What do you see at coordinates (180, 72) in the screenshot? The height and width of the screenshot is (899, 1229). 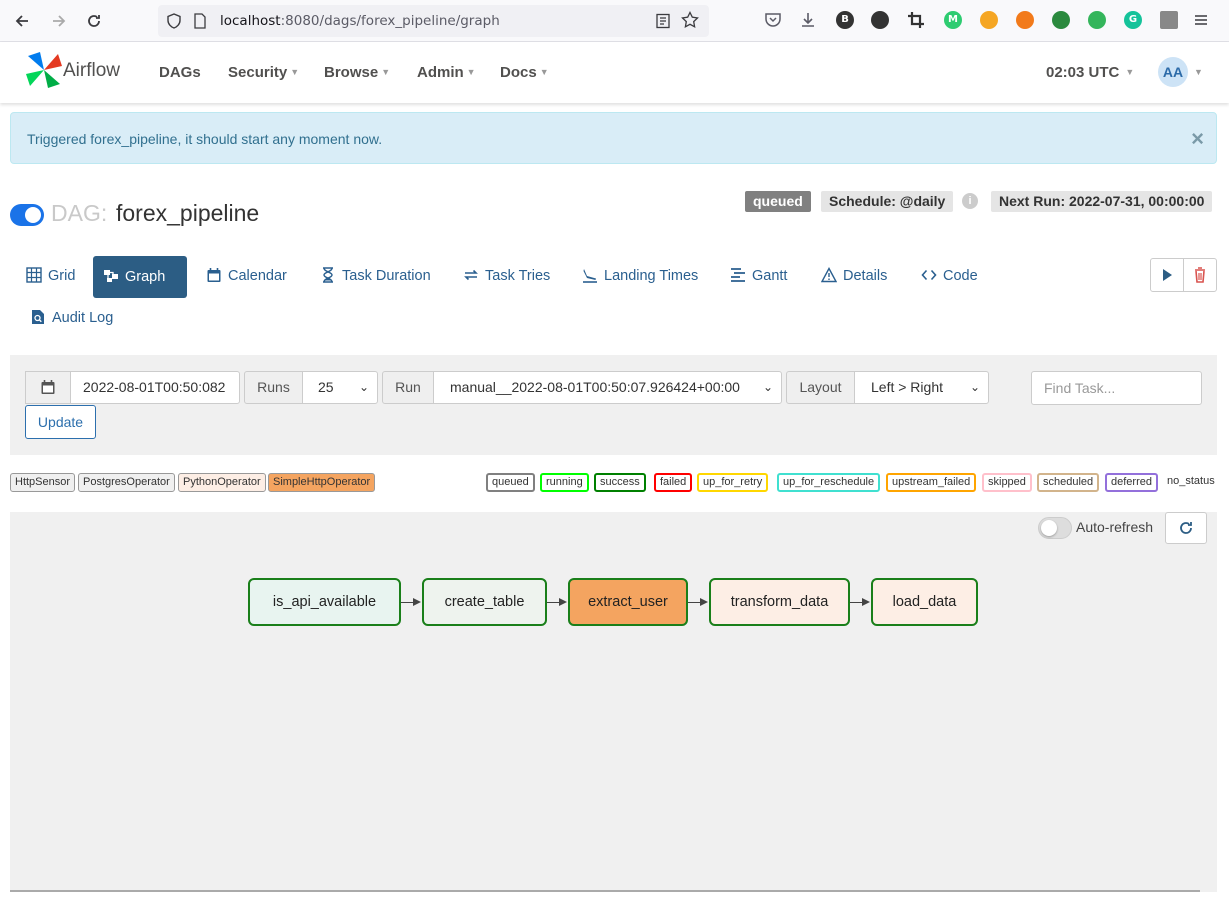 I see `menu-dags: DAGs` at bounding box center [180, 72].